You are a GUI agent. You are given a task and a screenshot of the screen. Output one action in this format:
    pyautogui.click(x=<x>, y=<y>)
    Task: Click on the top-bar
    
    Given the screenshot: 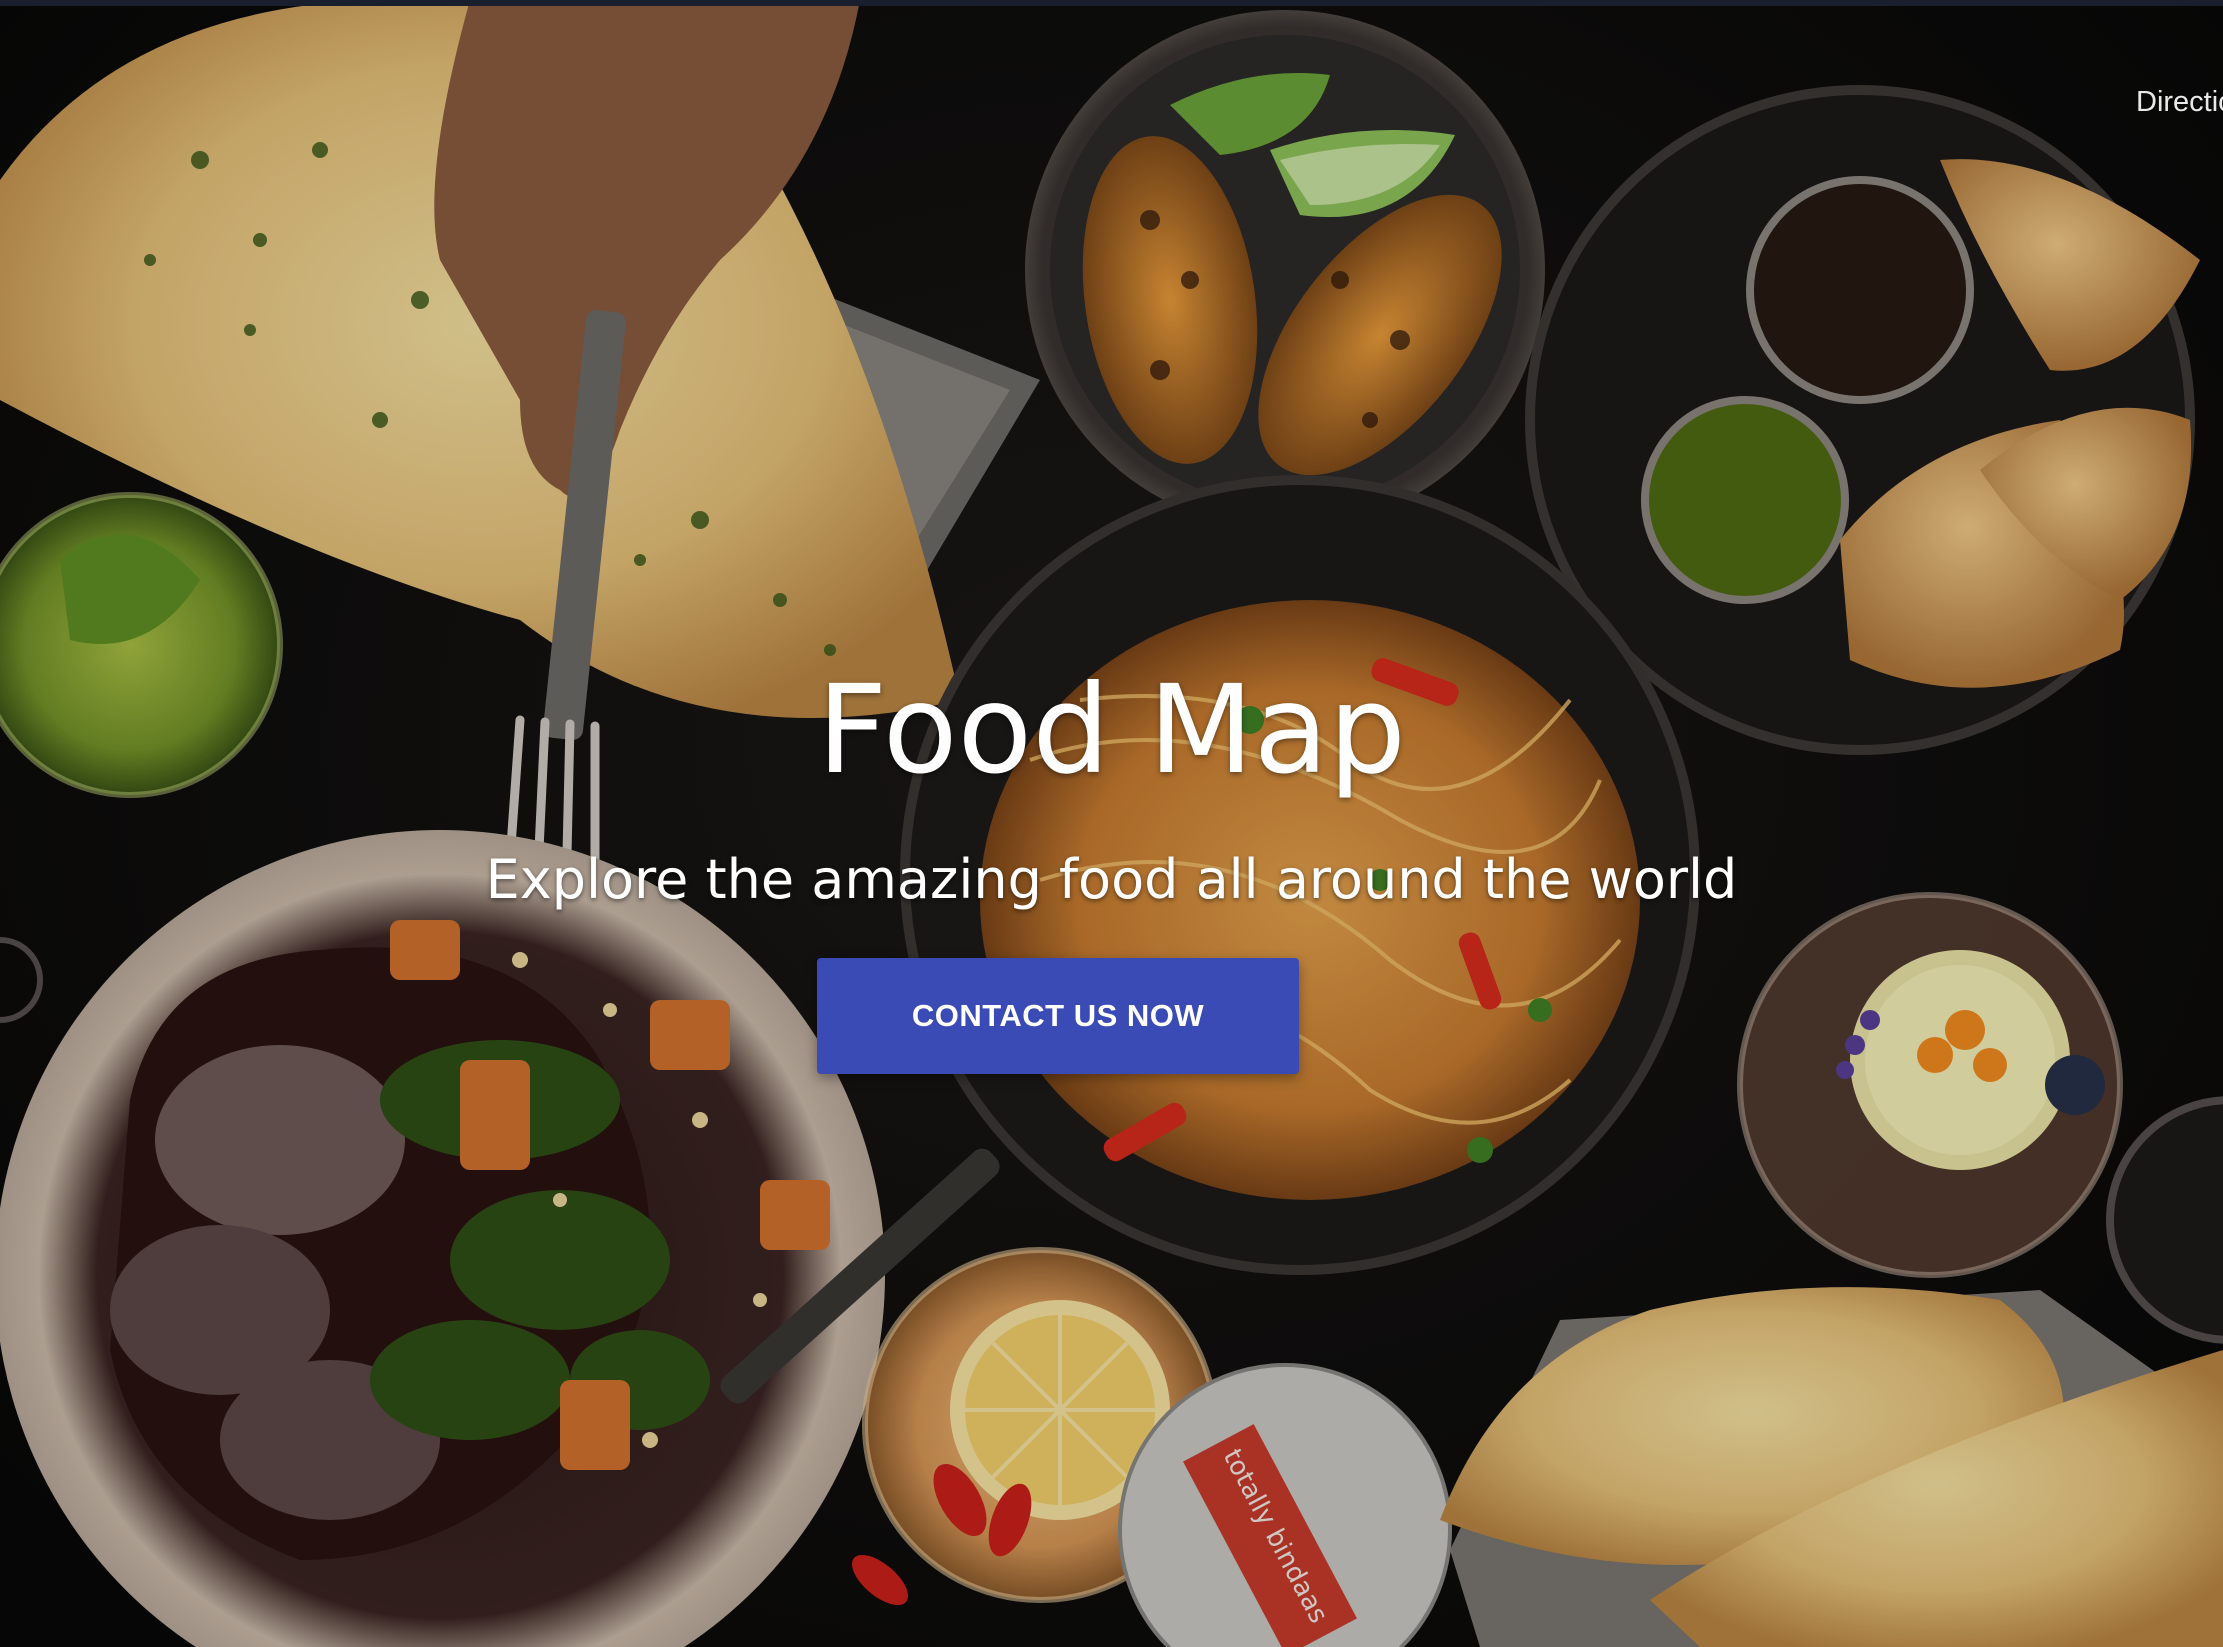 What is the action you would take?
    pyautogui.click(x=1111, y=3)
    